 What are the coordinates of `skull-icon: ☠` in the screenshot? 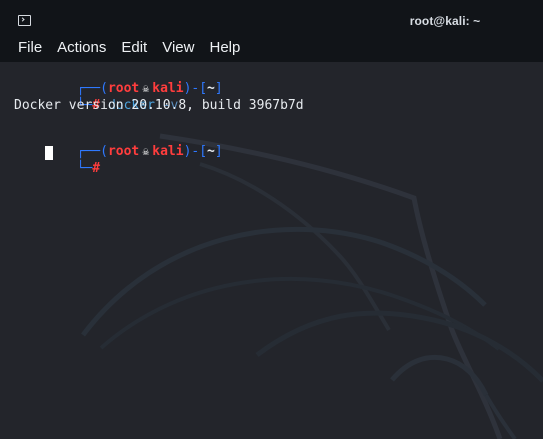 It's located at (146, 151).